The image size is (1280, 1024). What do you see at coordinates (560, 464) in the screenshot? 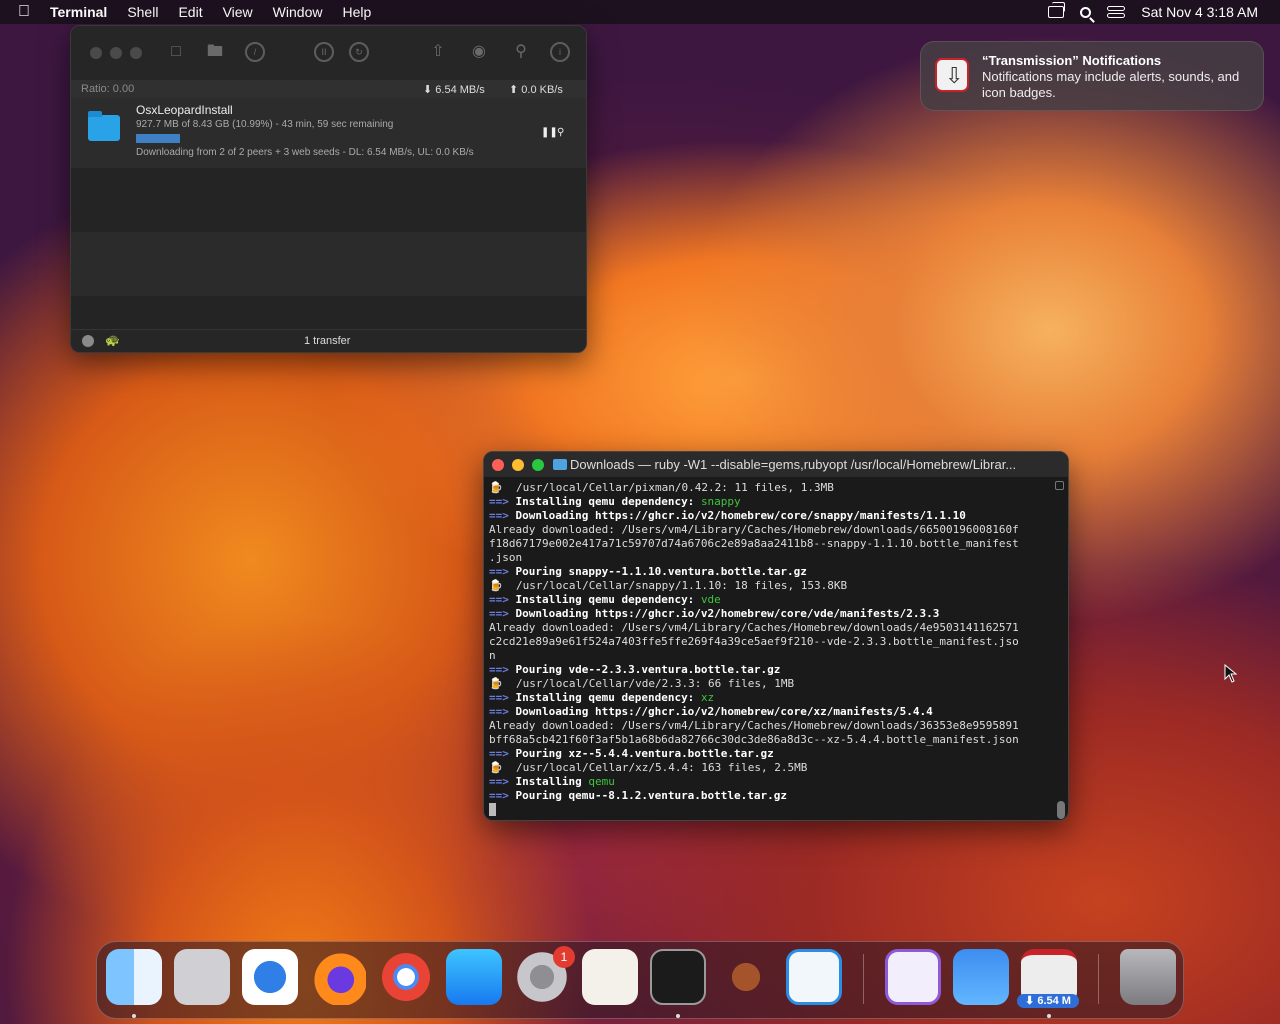
I see `folder-icon` at bounding box center [560, 464].